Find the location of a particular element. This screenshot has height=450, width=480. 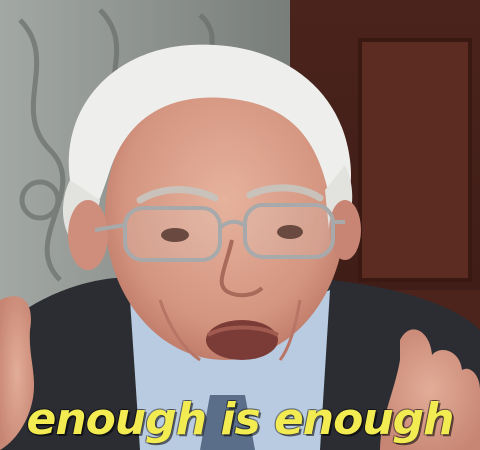

ear-left is located at coordinates (88, 235).